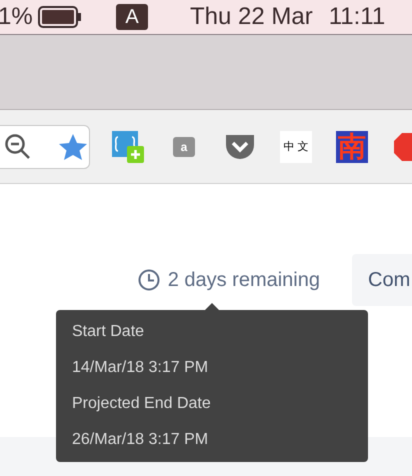 The image size is (412, 476). I want to click on days-remaining: 2 days remaining, so click(244, 280).